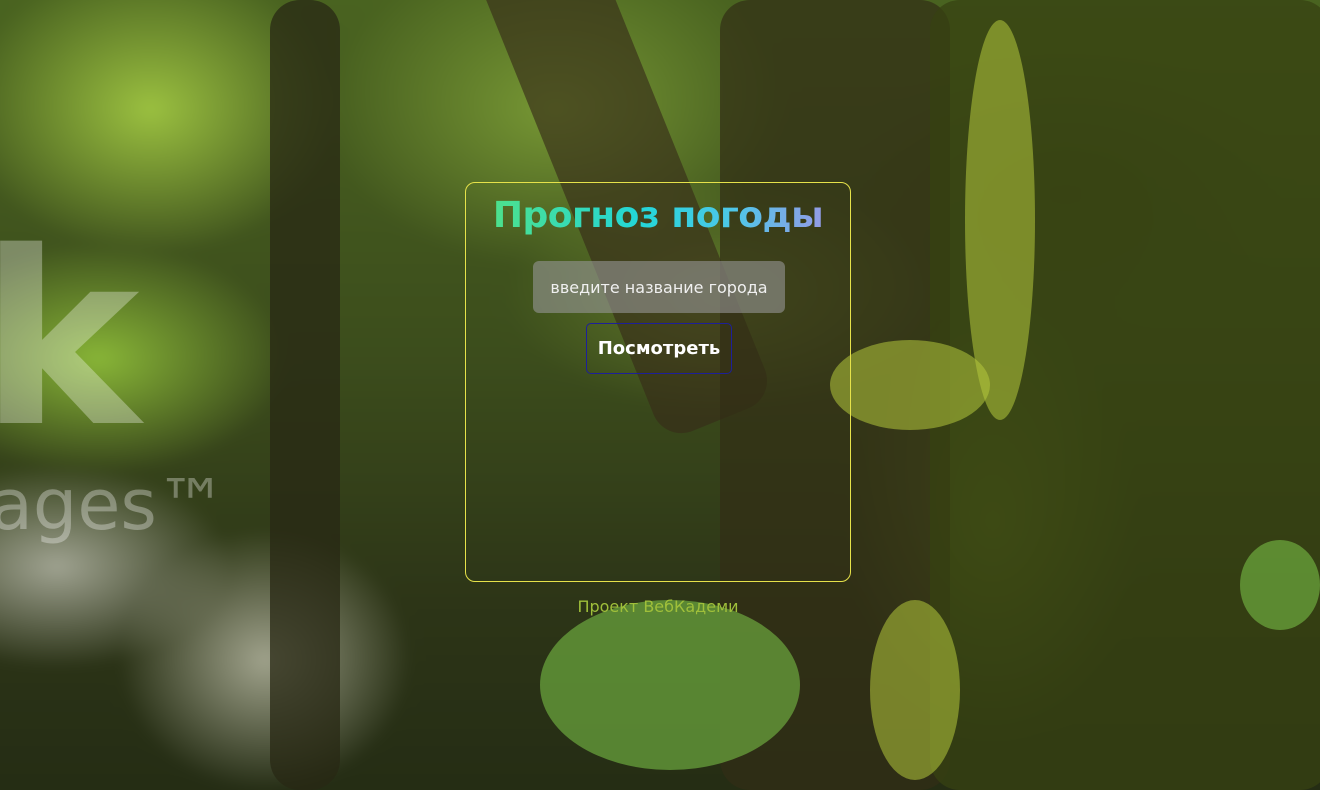 This screenshot has height=790, width=1320. Describe the element at coordinates (113, 505) in the screenshot. I see `background-watermark-text: ages™` at that location.